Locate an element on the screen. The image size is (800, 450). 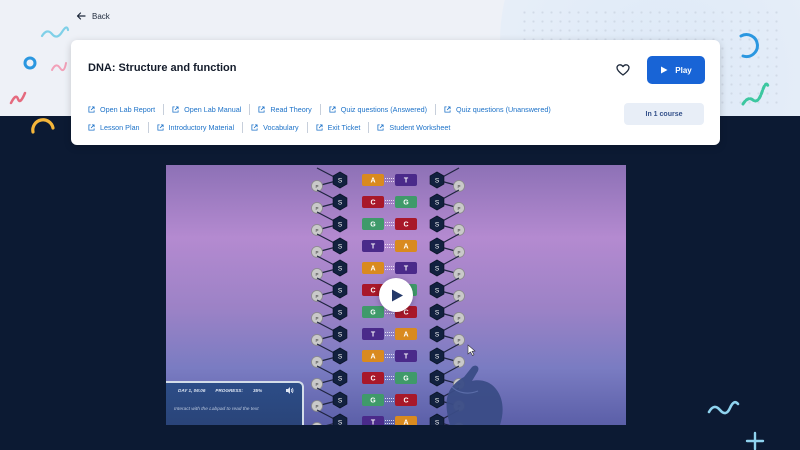
resource-link: Vocabulary is located at coordinates (275, 127).